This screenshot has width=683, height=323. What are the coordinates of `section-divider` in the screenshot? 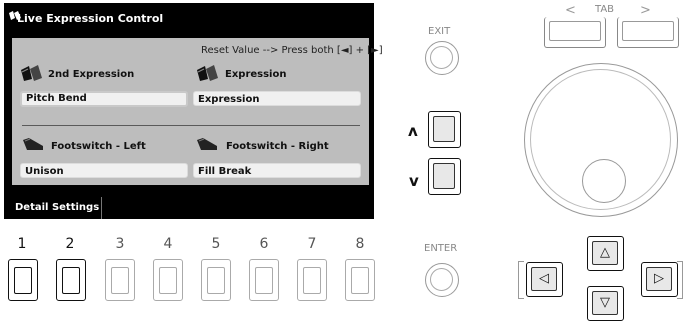 It's located at (191, 125).